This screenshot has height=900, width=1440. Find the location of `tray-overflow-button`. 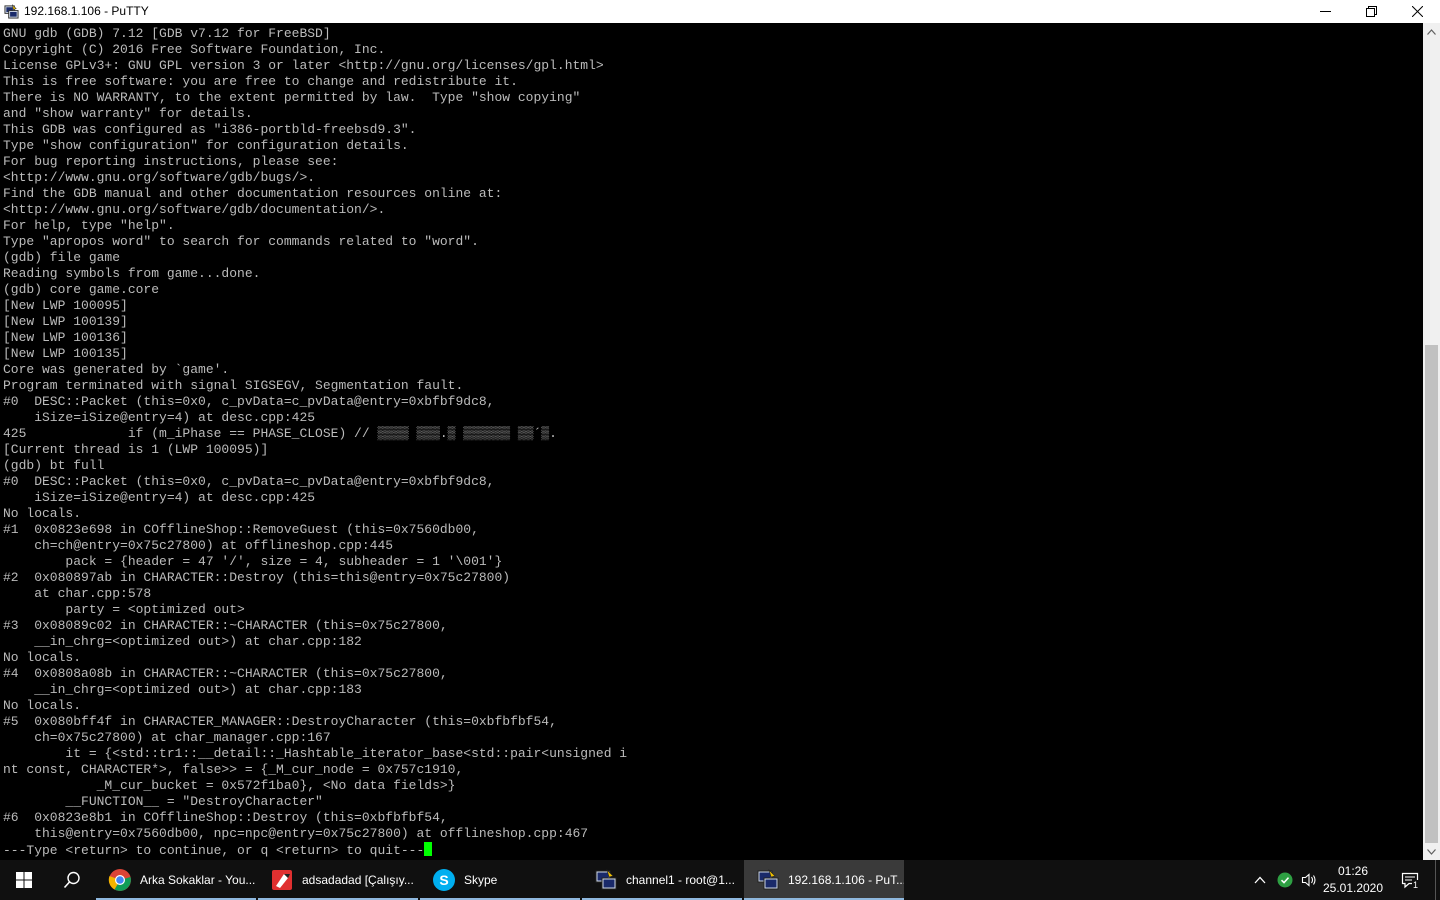

tray-overflow-button is located at coordinates (1260, 880).